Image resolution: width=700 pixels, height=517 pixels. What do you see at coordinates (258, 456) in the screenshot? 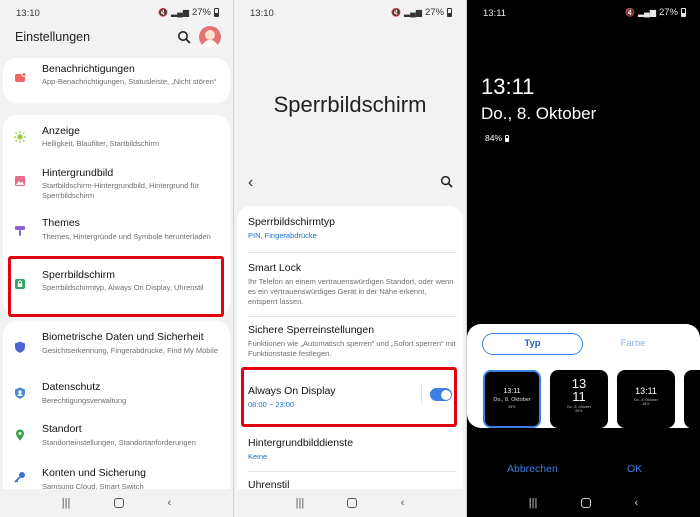
I see `list-item-value: Keine` at bounding box center [258, 456].